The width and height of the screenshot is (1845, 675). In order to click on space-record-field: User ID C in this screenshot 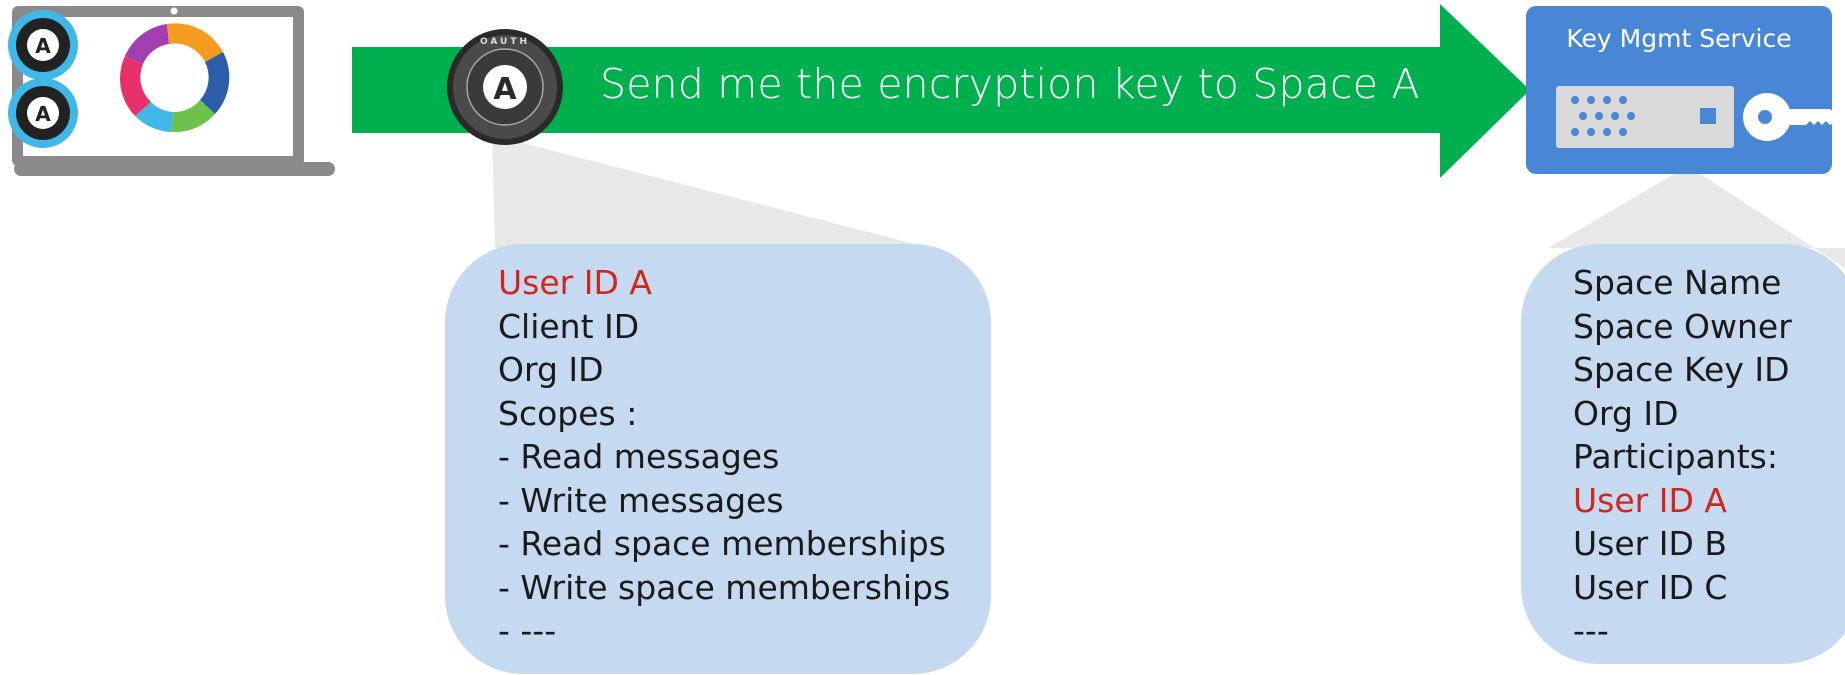, I will do `click(1650, 587)`.